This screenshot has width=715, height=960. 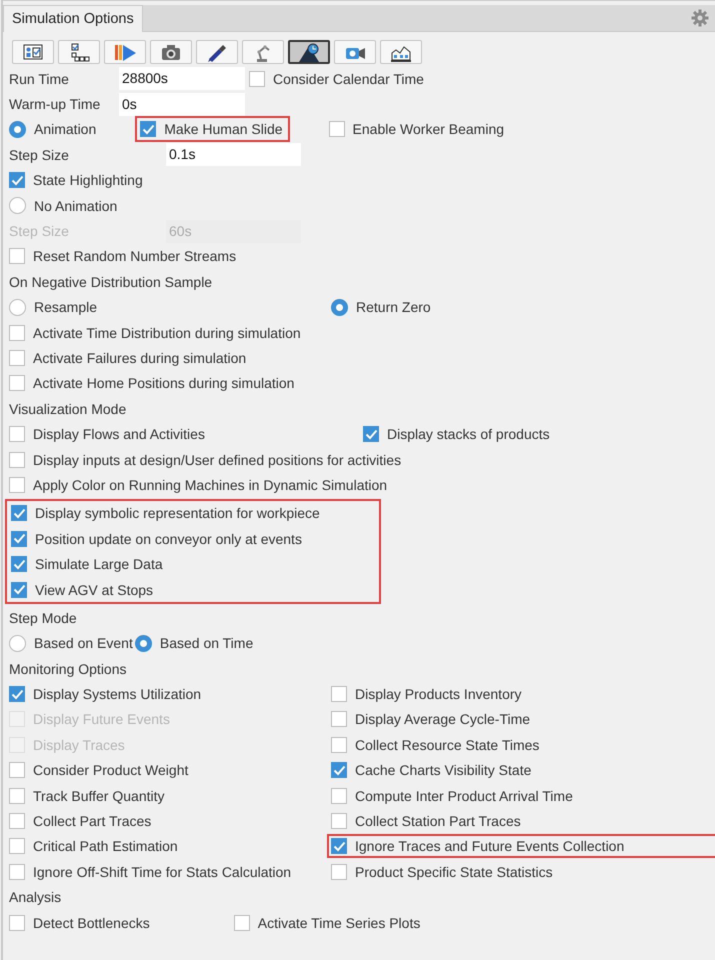 I want to click on panel-tab: Simulation Options, so click(x=73, y=18).